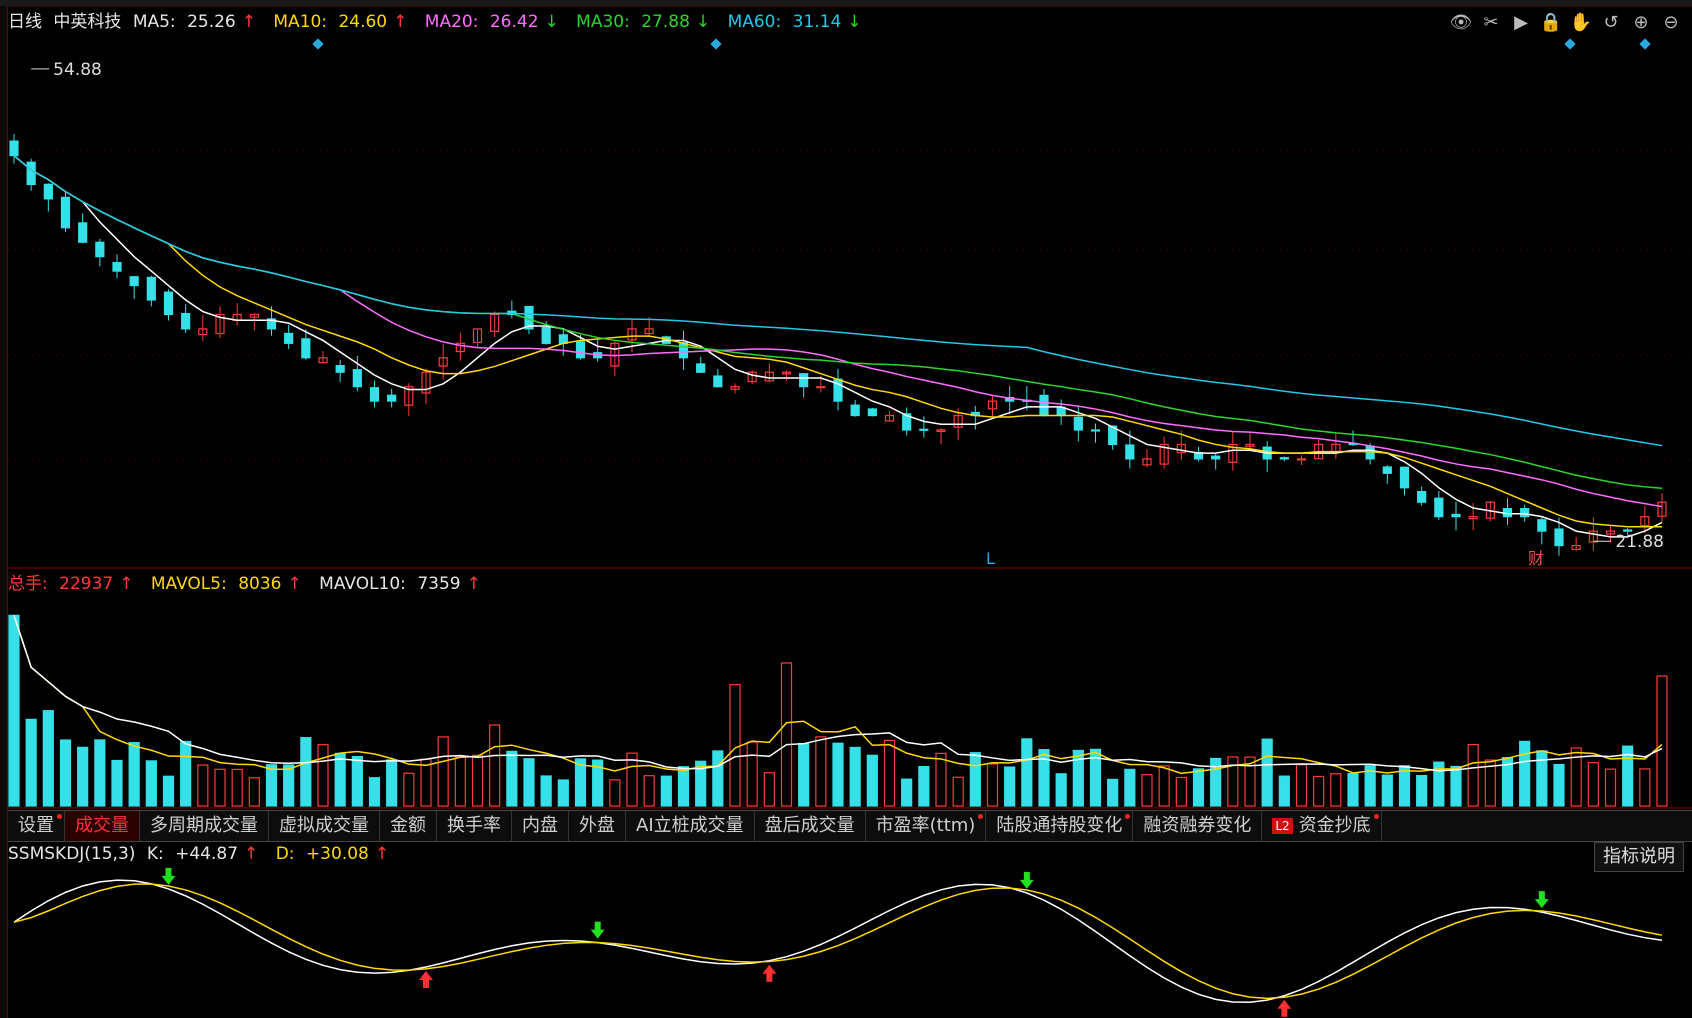  I want to click on l-marker: L, so click(990, 558).